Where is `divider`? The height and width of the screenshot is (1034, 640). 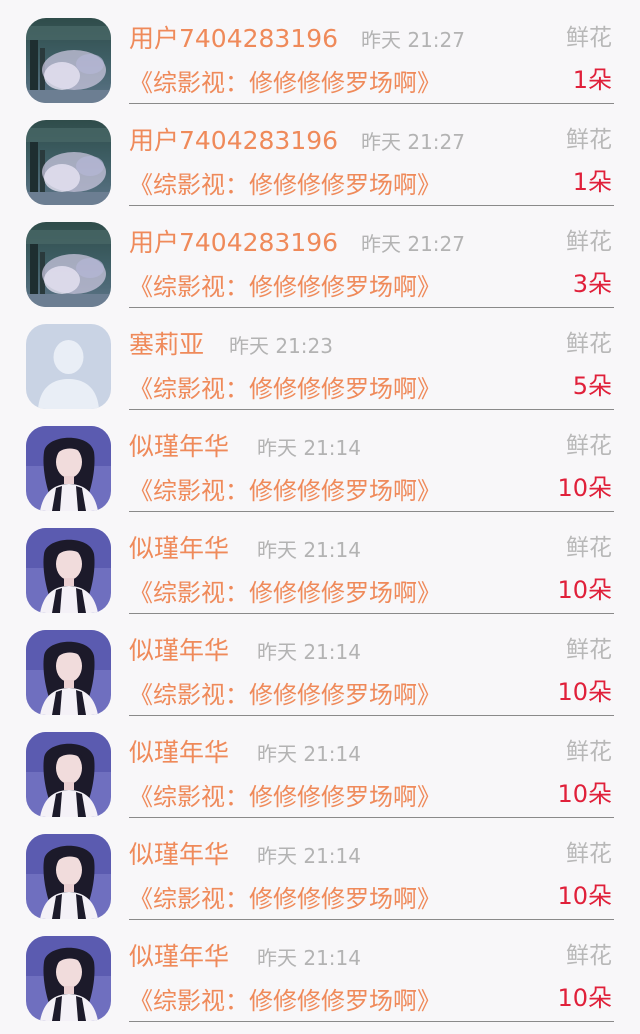
divider is located at coordinates (371, 1021).